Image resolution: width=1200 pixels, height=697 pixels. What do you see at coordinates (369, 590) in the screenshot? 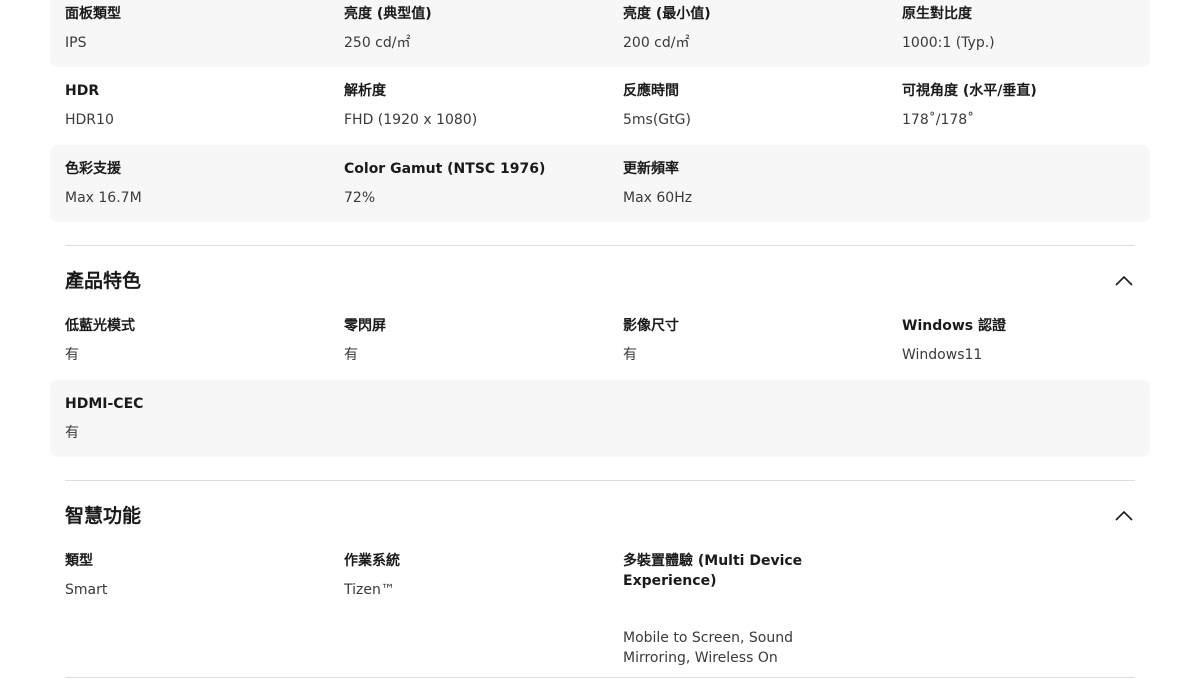
I see `spec-value: Tizen™` at bounding box center [369, 590].